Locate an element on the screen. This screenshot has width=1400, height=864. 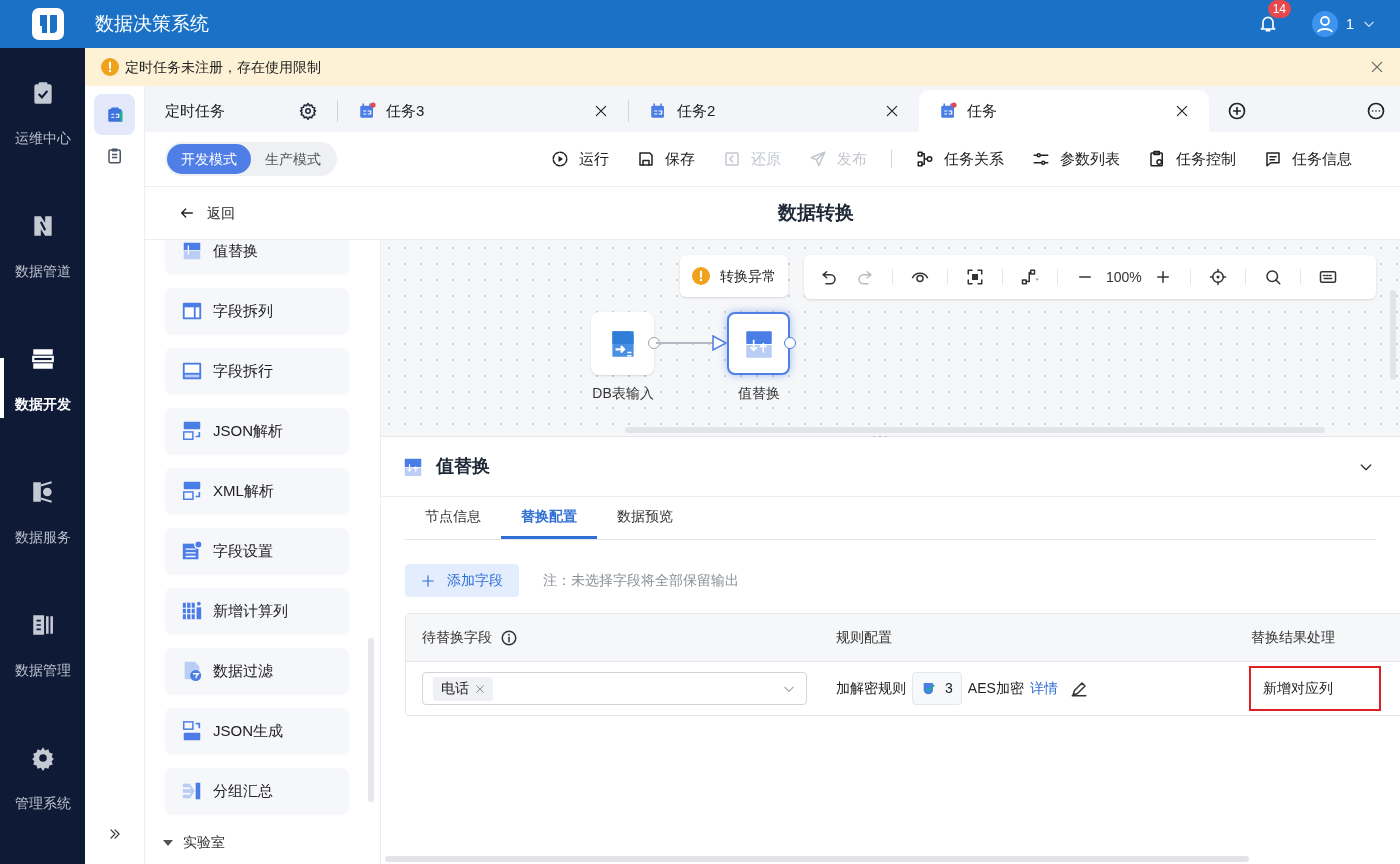
nav-item: 数据服务 is located at coordinates (42, 513).